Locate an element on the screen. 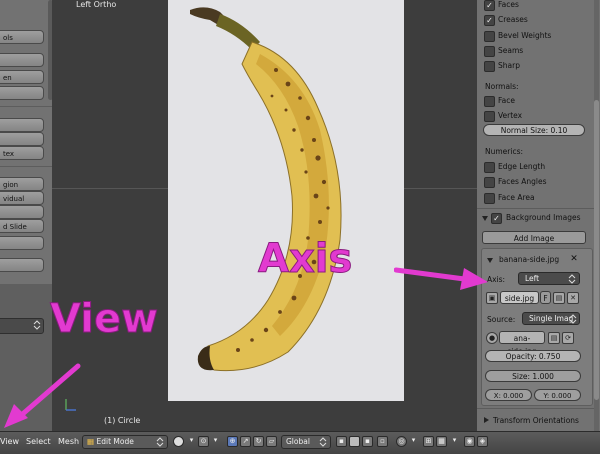 The width and height of the screenshot is (600, 454). face-select-icon: ▪ is located at coordinates (367, 441).